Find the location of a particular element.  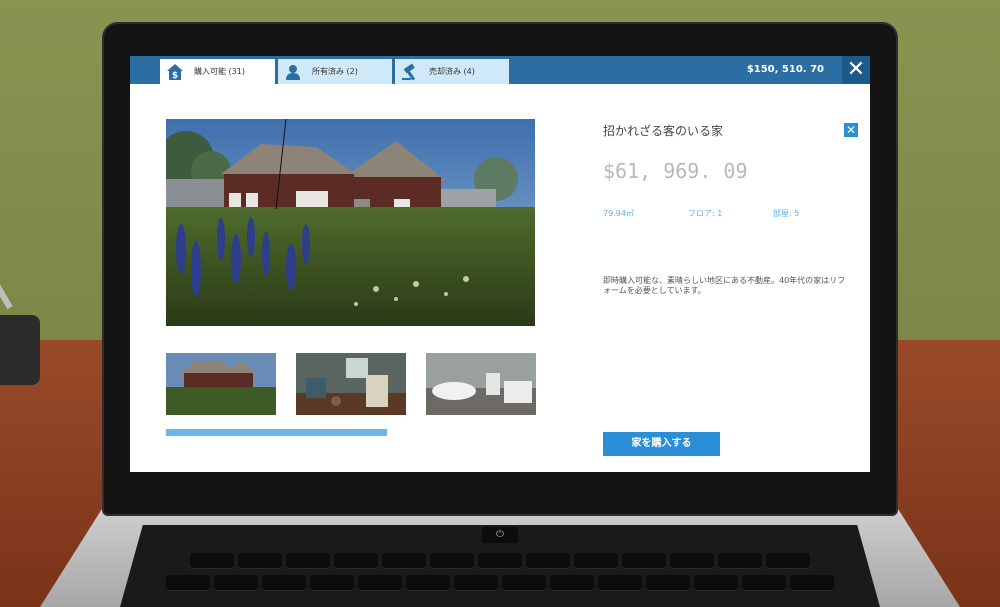

tab-sold: 売却済み (4) is located at coordinates (452, 71).